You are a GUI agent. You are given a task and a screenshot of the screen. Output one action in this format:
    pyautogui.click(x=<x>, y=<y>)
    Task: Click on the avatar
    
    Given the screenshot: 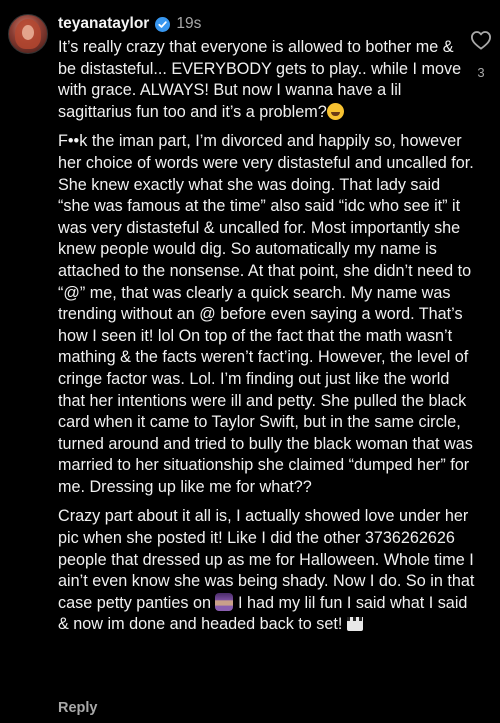 What is the action you would take?
    pyautogui.click(x=28, y=34)
    